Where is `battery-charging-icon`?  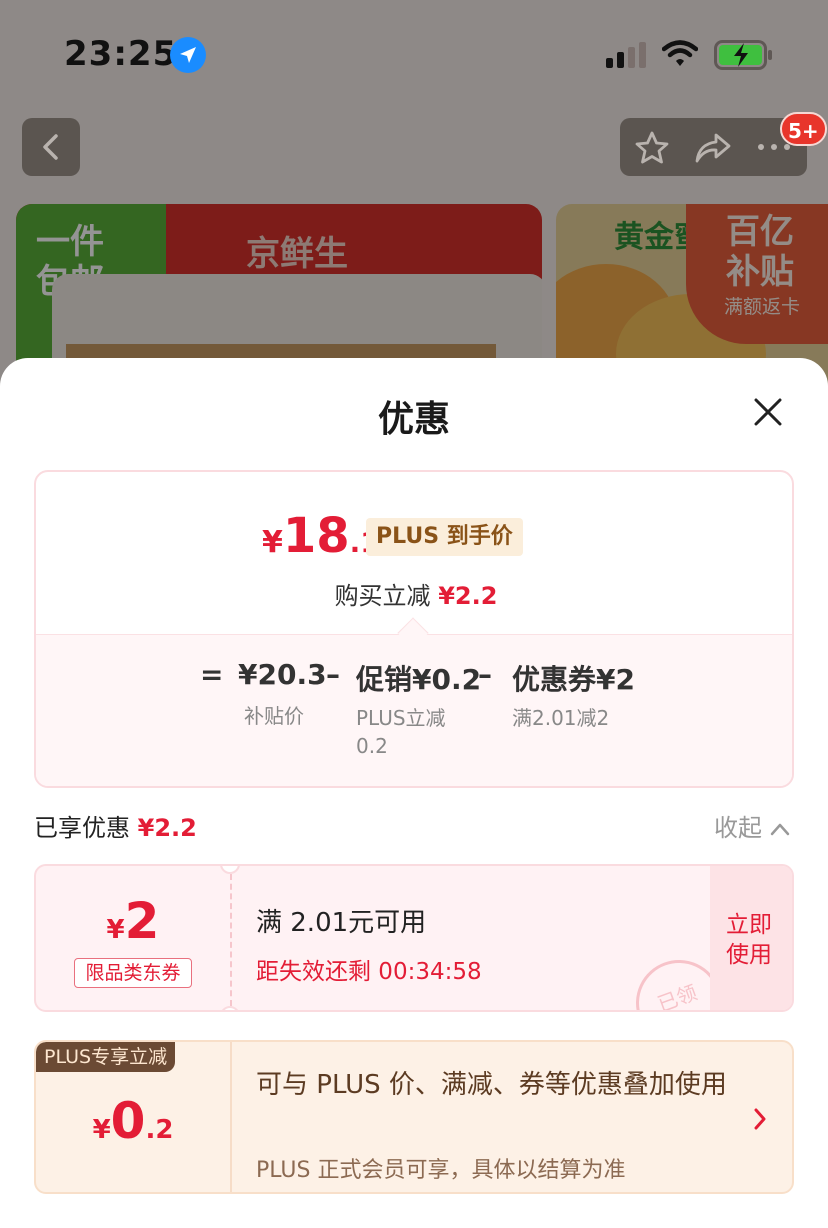 battery-charging-icon is located at coordinates (743, 55).